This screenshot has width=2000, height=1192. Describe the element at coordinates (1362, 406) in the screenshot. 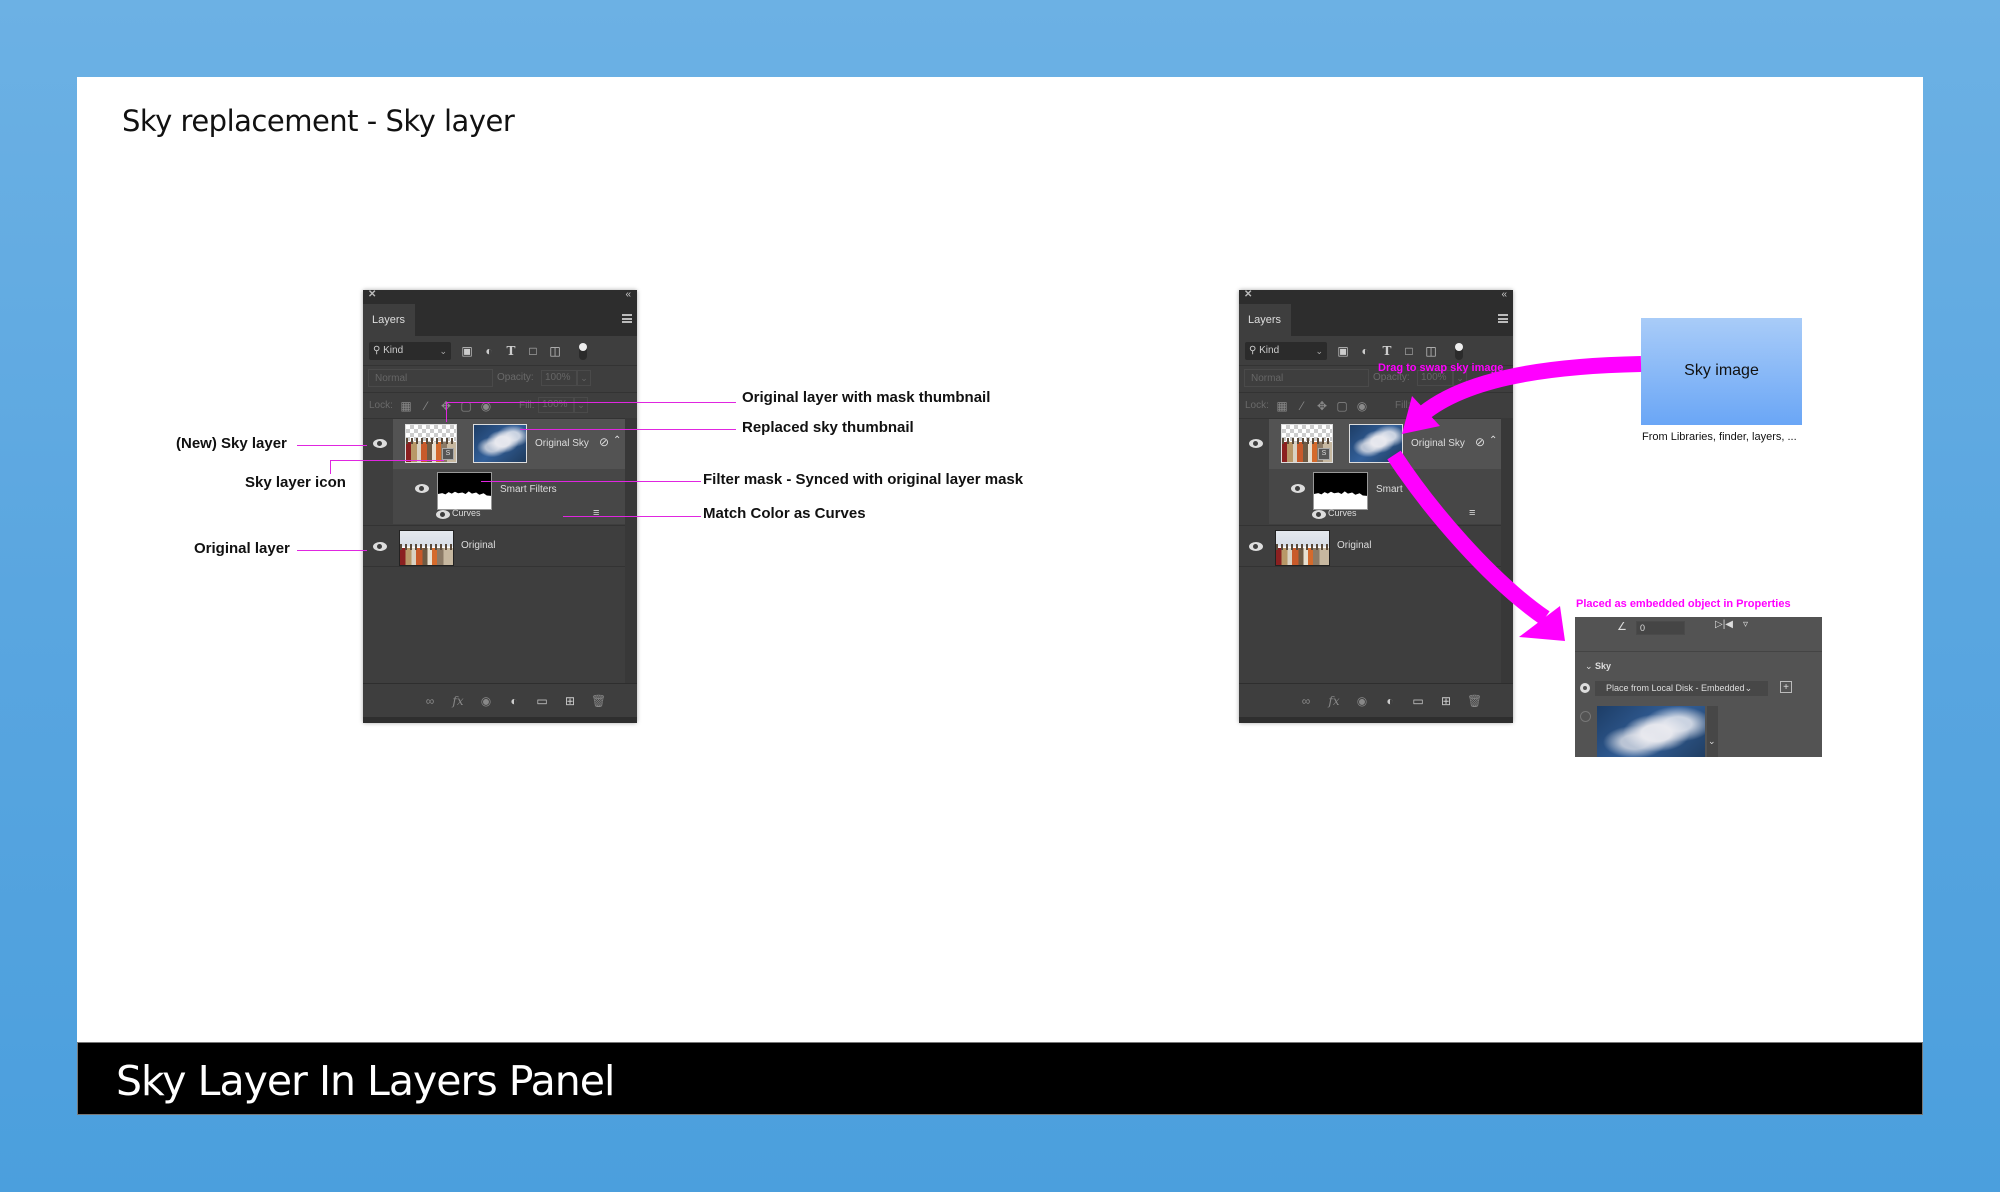

I see `lock-all-icon: ◉` at that location.